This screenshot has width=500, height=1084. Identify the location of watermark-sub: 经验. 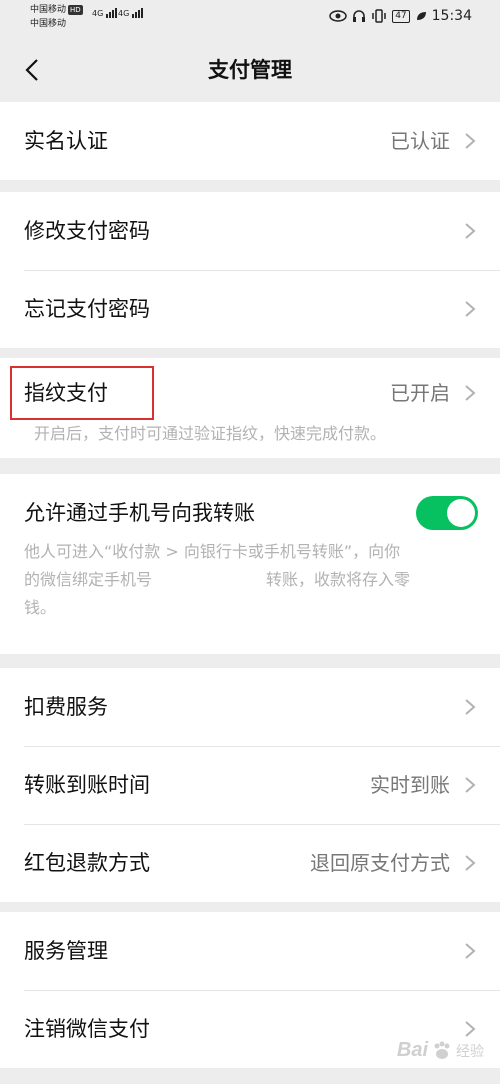
(470, 1051).